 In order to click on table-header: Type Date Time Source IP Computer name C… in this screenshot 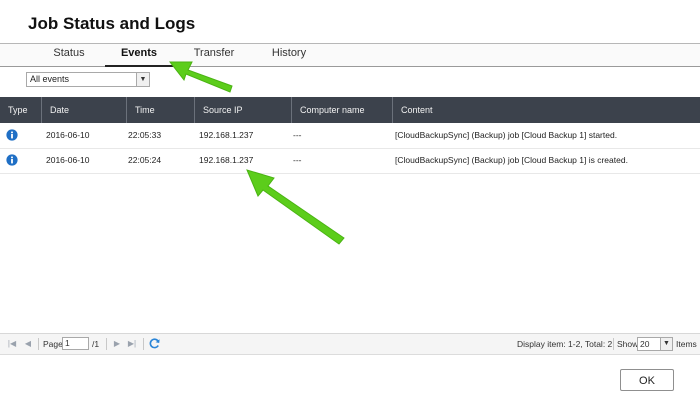, I will do `click(350, 110)`.